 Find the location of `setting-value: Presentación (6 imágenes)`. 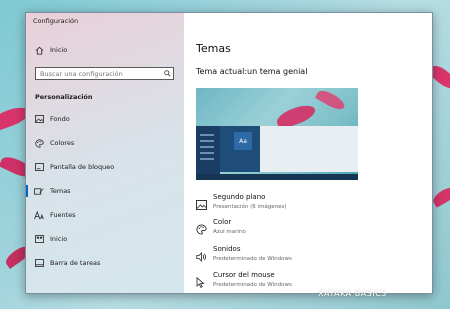

setting-value: Presentación (6 imágenes) is located at coordinates (250, 207).